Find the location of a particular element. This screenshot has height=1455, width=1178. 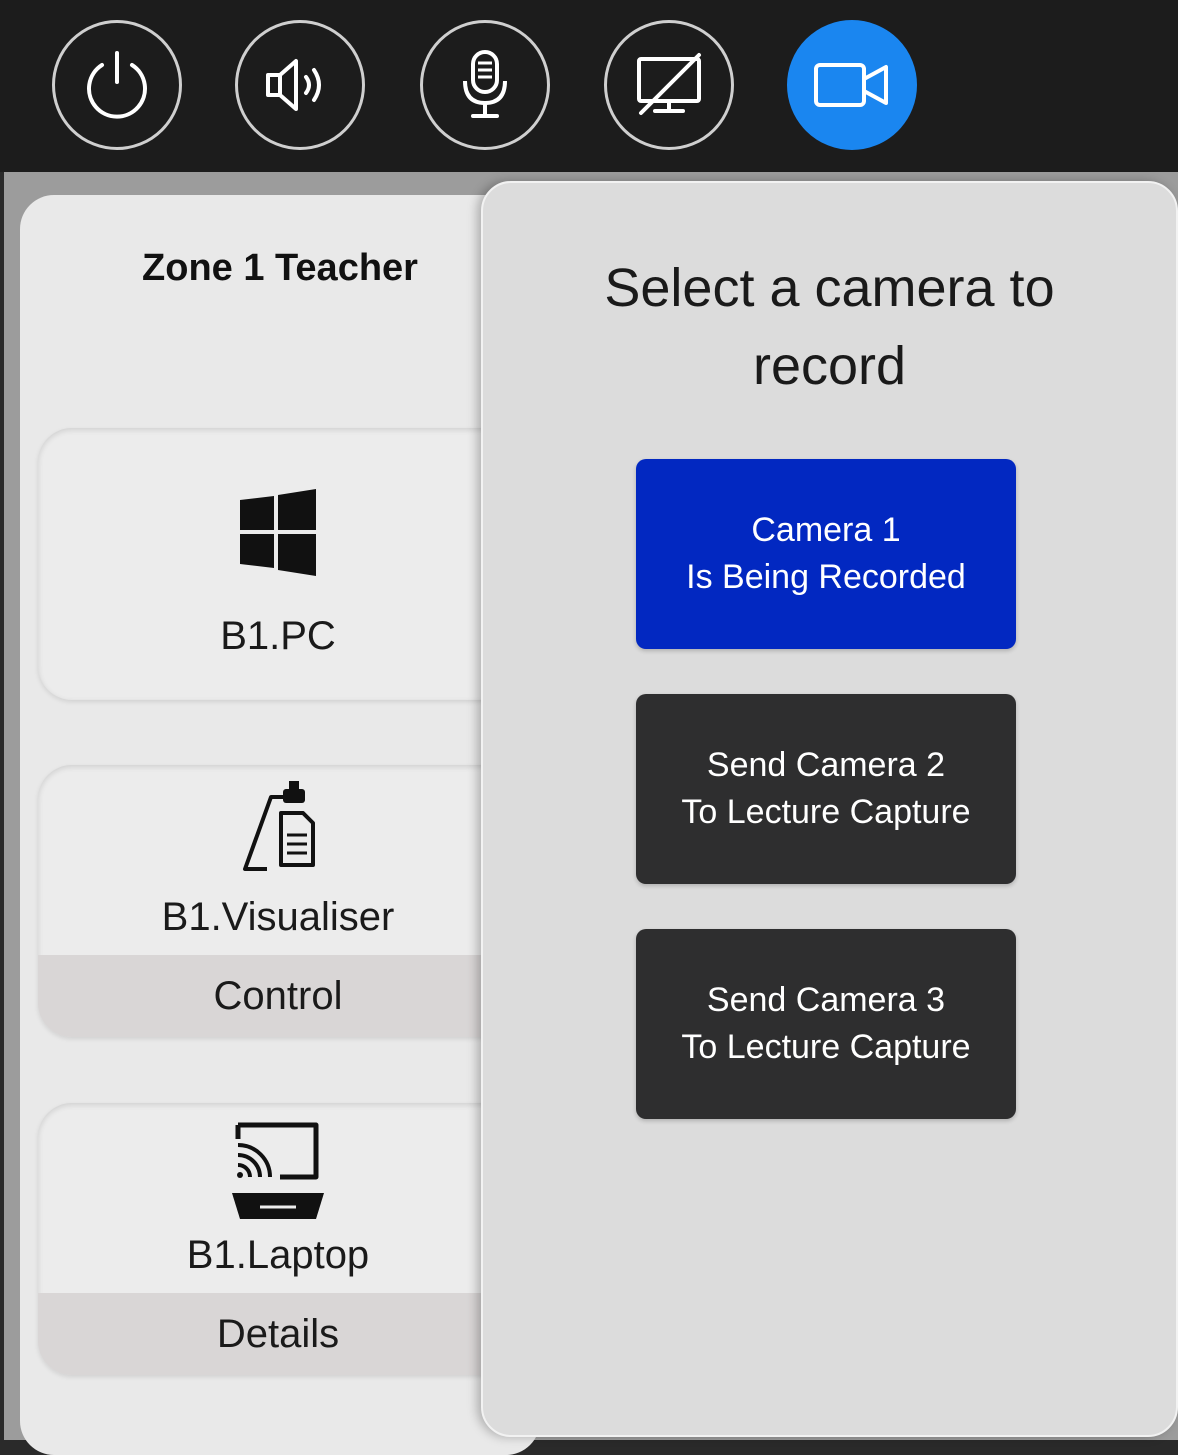

panel-title-line1: Select a camera to is located at coordinates (829, 288).